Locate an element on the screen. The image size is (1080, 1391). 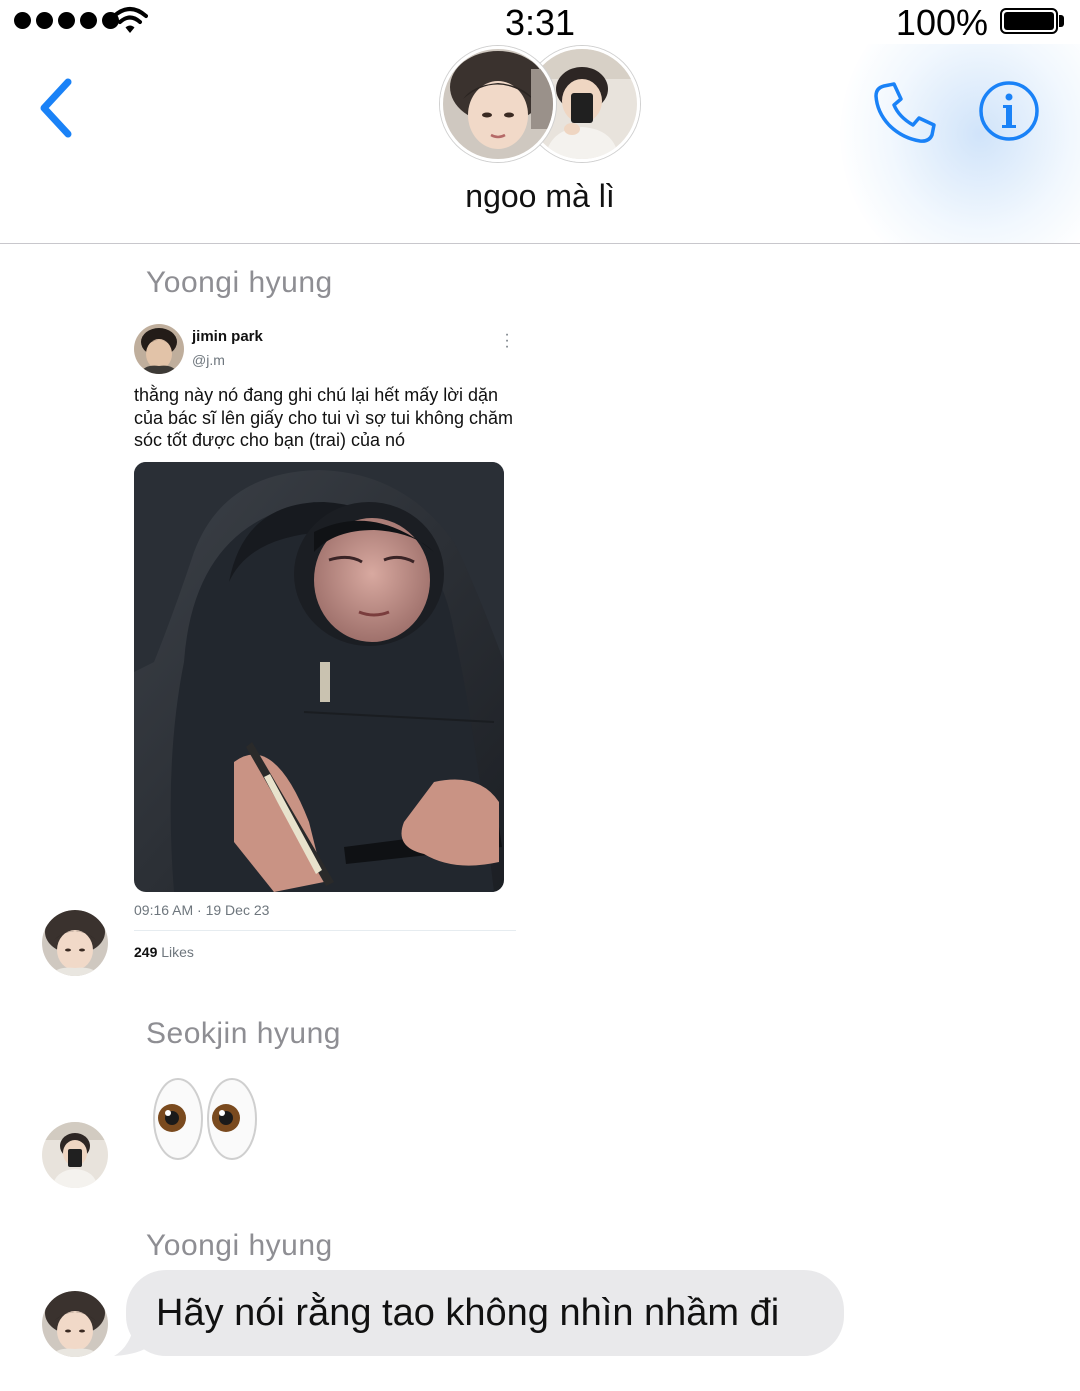
sender-name: Seokjin hyung is located at coordinates (243, 1033).